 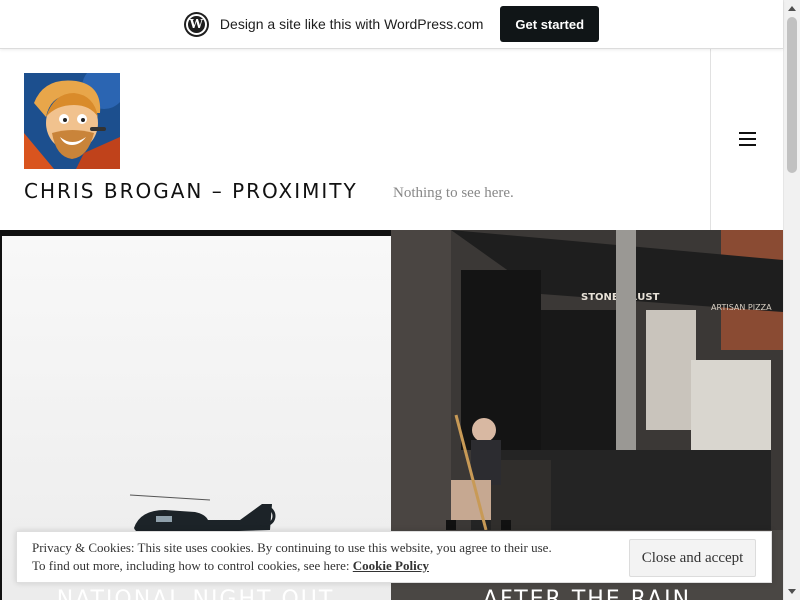 What do you see at coordinates (792, 591) in the screenshot?
I see `scroll-down-arrow-icon` at bounding box center [792, 591].